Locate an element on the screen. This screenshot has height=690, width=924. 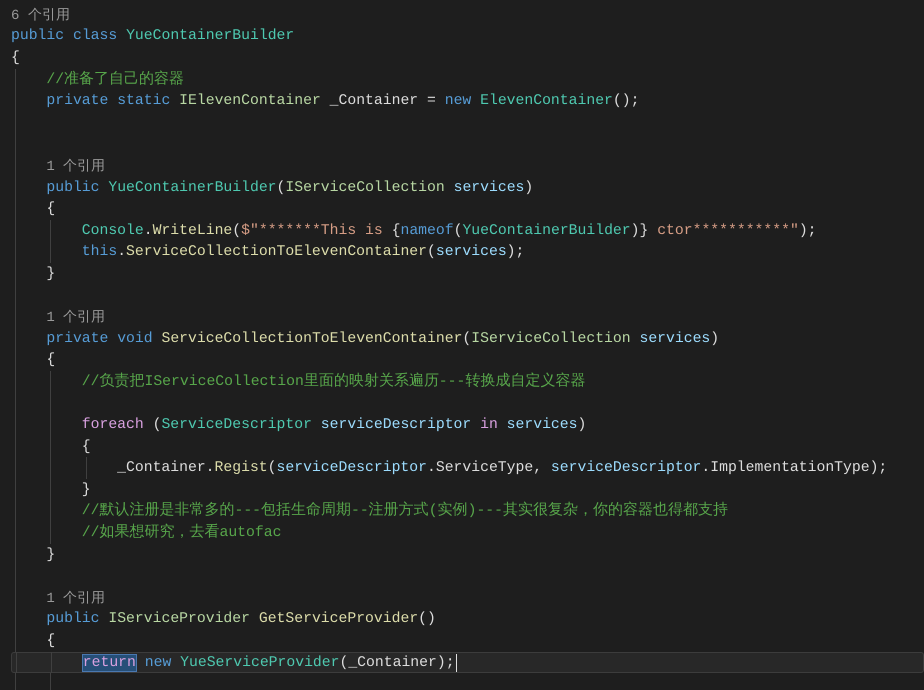
code-line: public YueContainerBuilder(IServiceCollection services) is located at coordinates (290, 188).